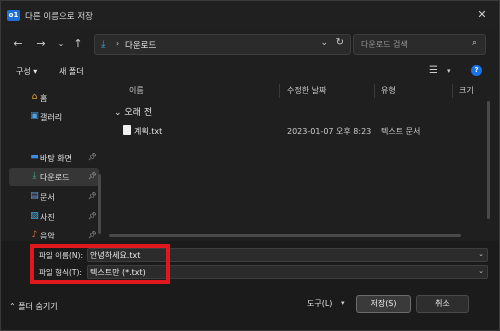  I want to click on forward-arrow-icon: →, so click(41, 44).